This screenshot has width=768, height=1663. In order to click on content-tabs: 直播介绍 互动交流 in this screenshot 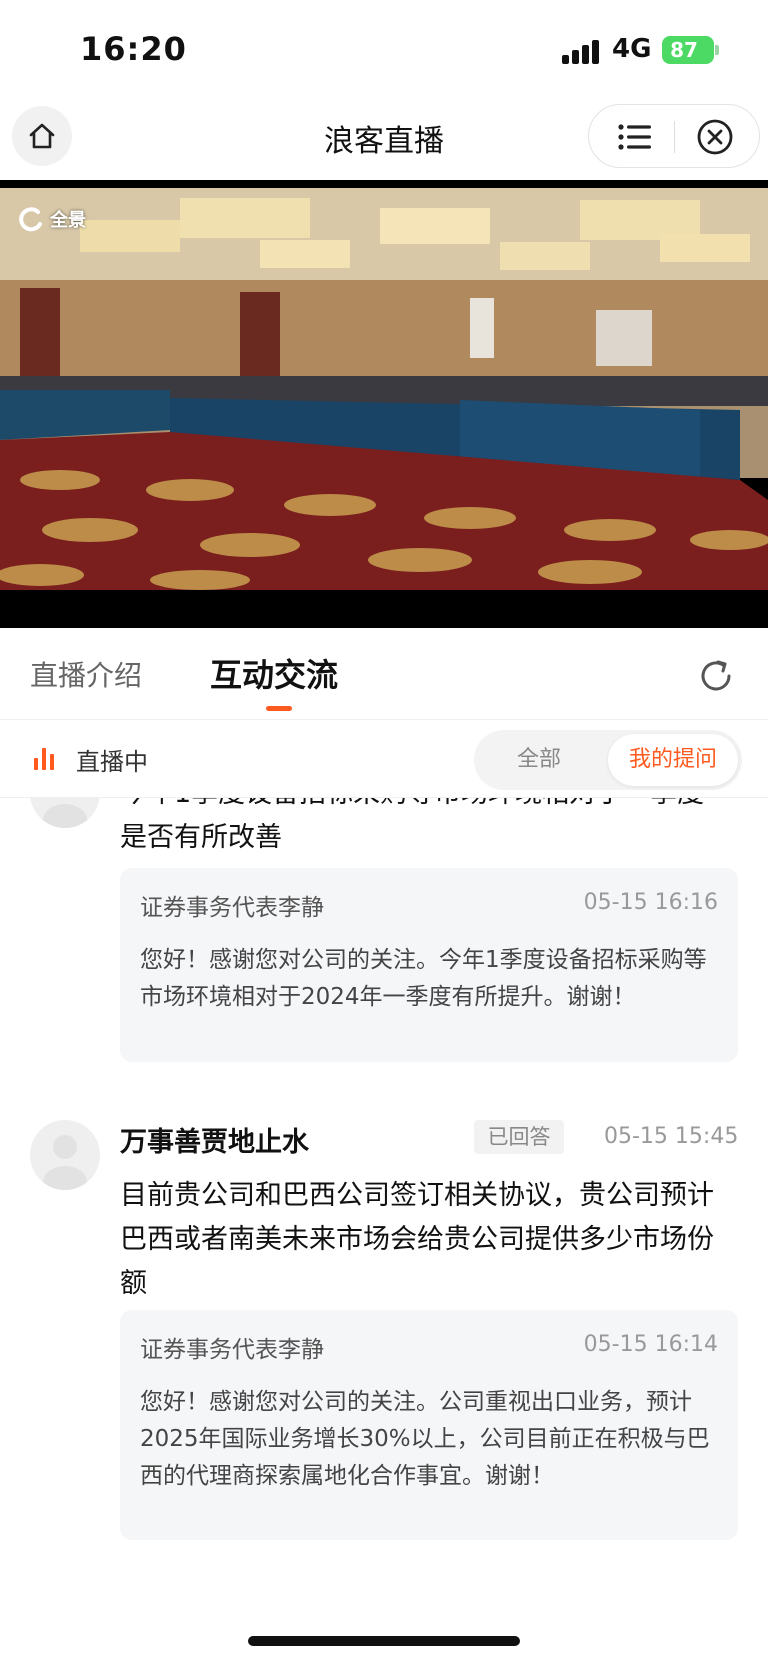, I will do `click(384, 674)`.